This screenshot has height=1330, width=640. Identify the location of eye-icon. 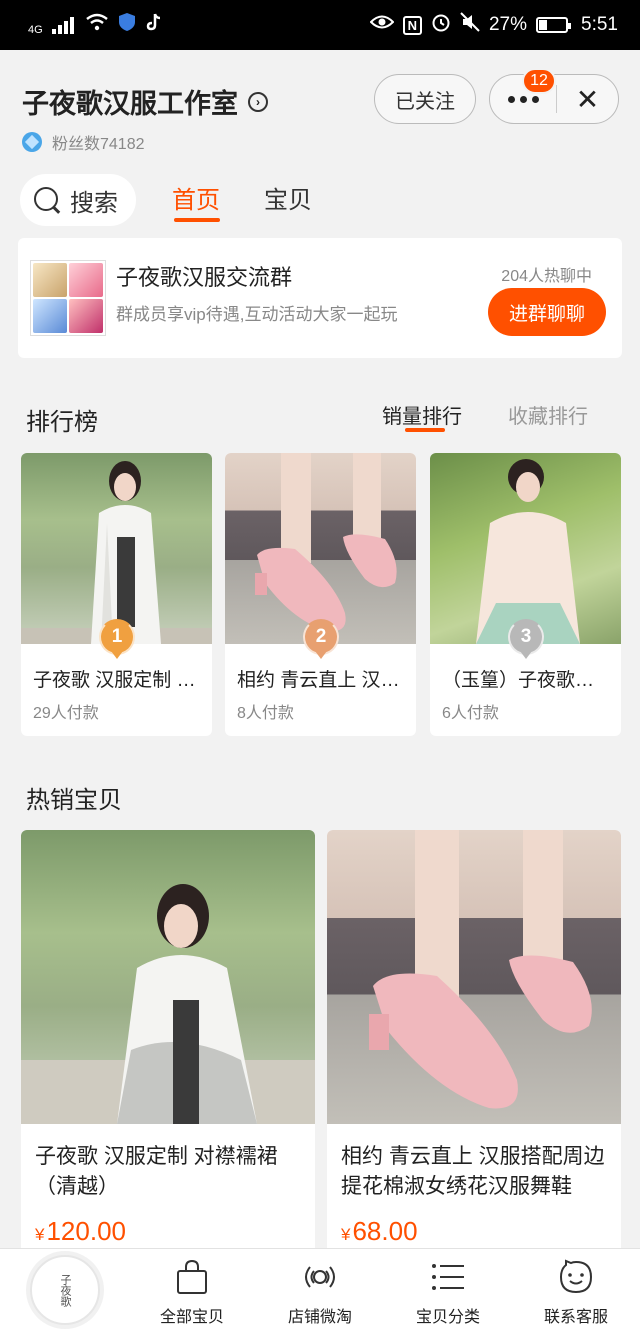
(382, 25).